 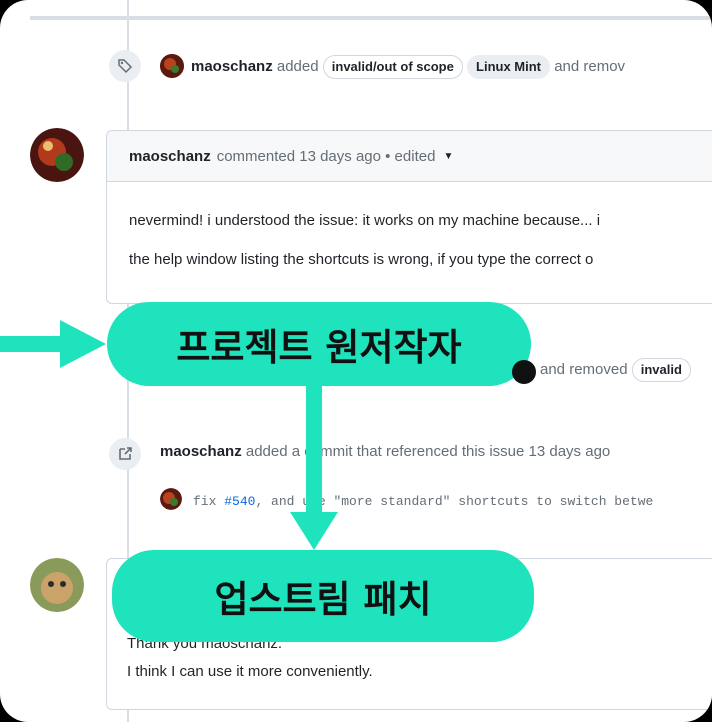 What do you see at coordinates (524, 372) in the screenshot?
I see `avatar` at bounding box center [524, 372].